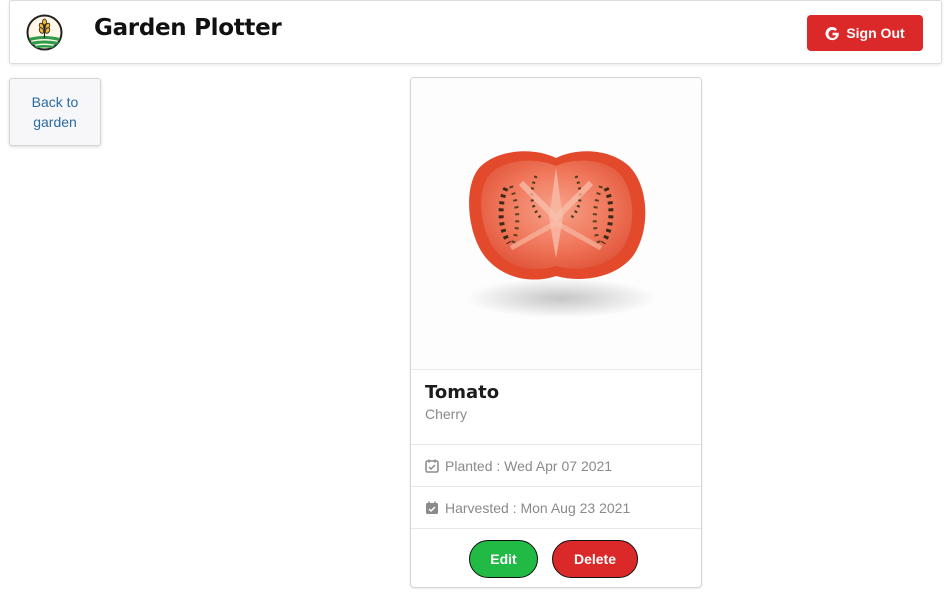  Describe the element at coordinates (188, 28) in the screenshot. I see `app-title: Garden Plotter` at that location.